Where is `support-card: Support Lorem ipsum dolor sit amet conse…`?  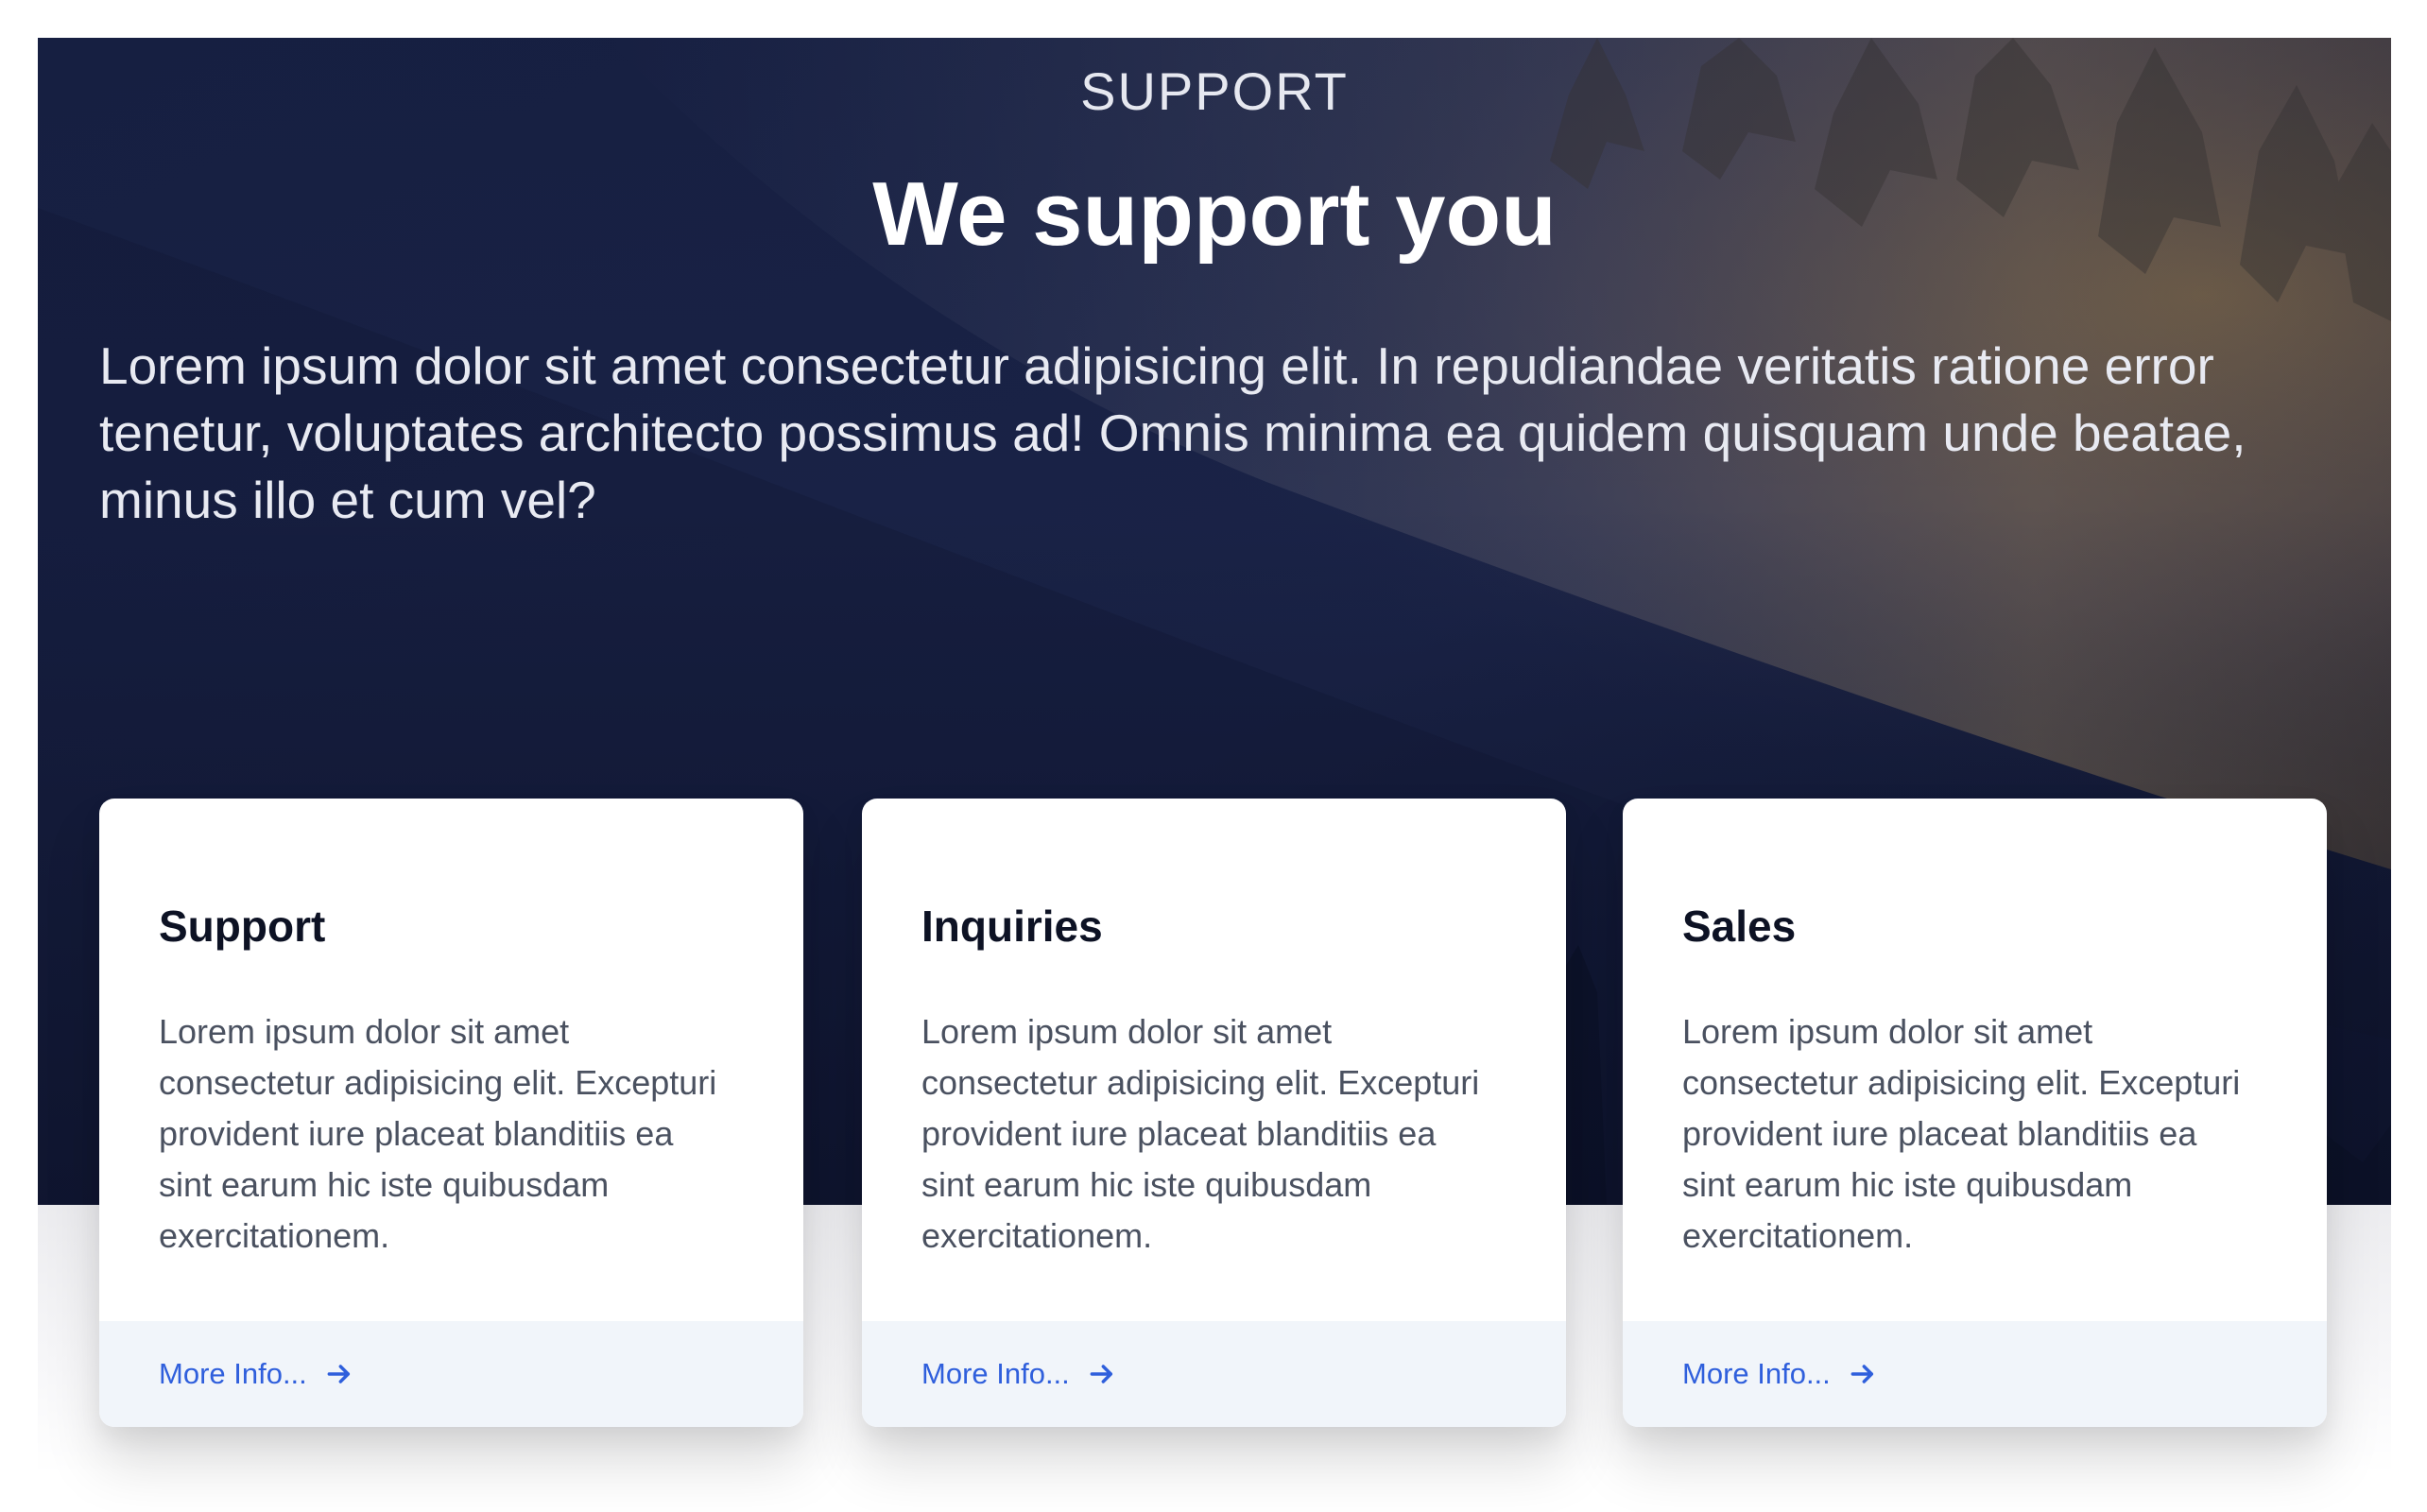 support-card: Support Lorem ipsum dolor sit amet conse… is located at coordinates (451, 1113).